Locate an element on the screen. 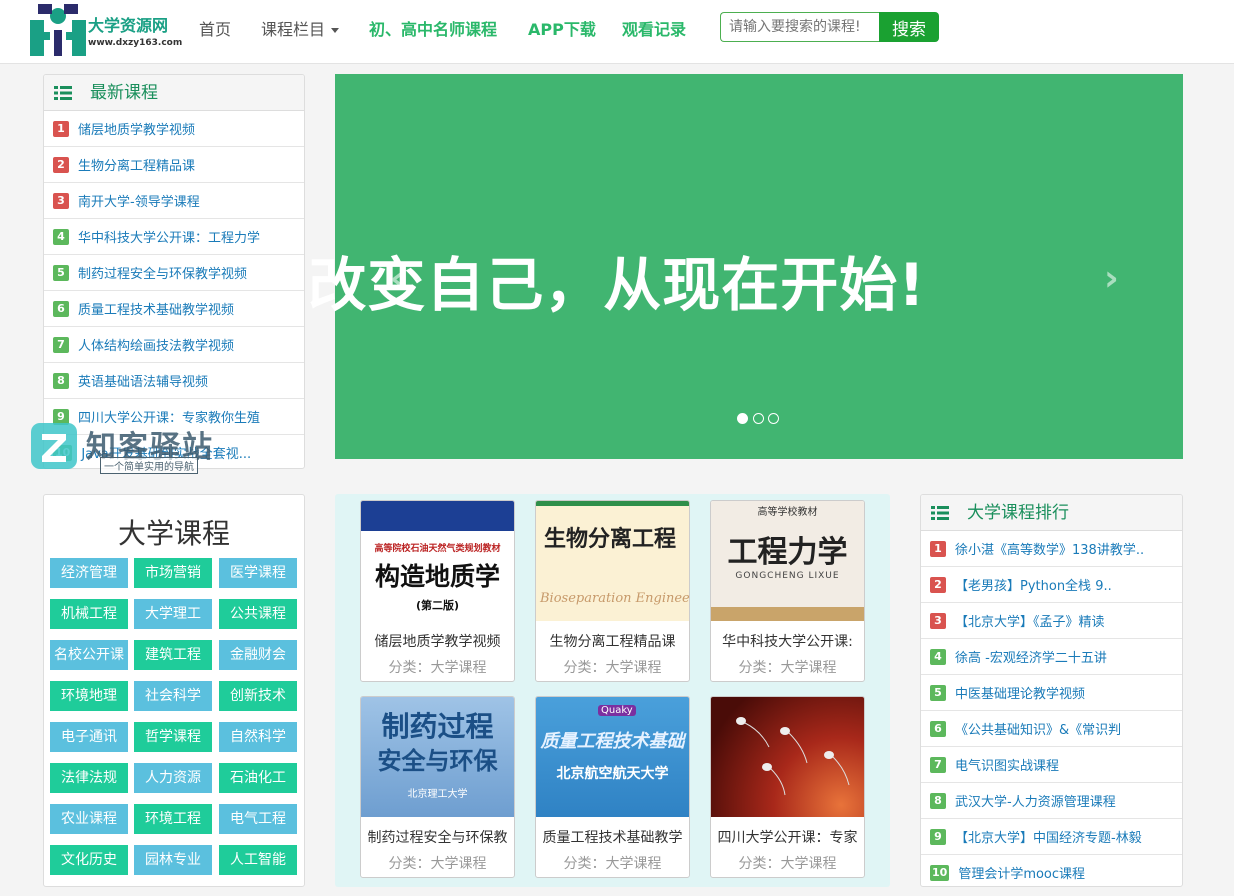 The image size is (1234, 896). course-link: 人体结构绘画技法教学视频 is located at coordinates (156, 344).